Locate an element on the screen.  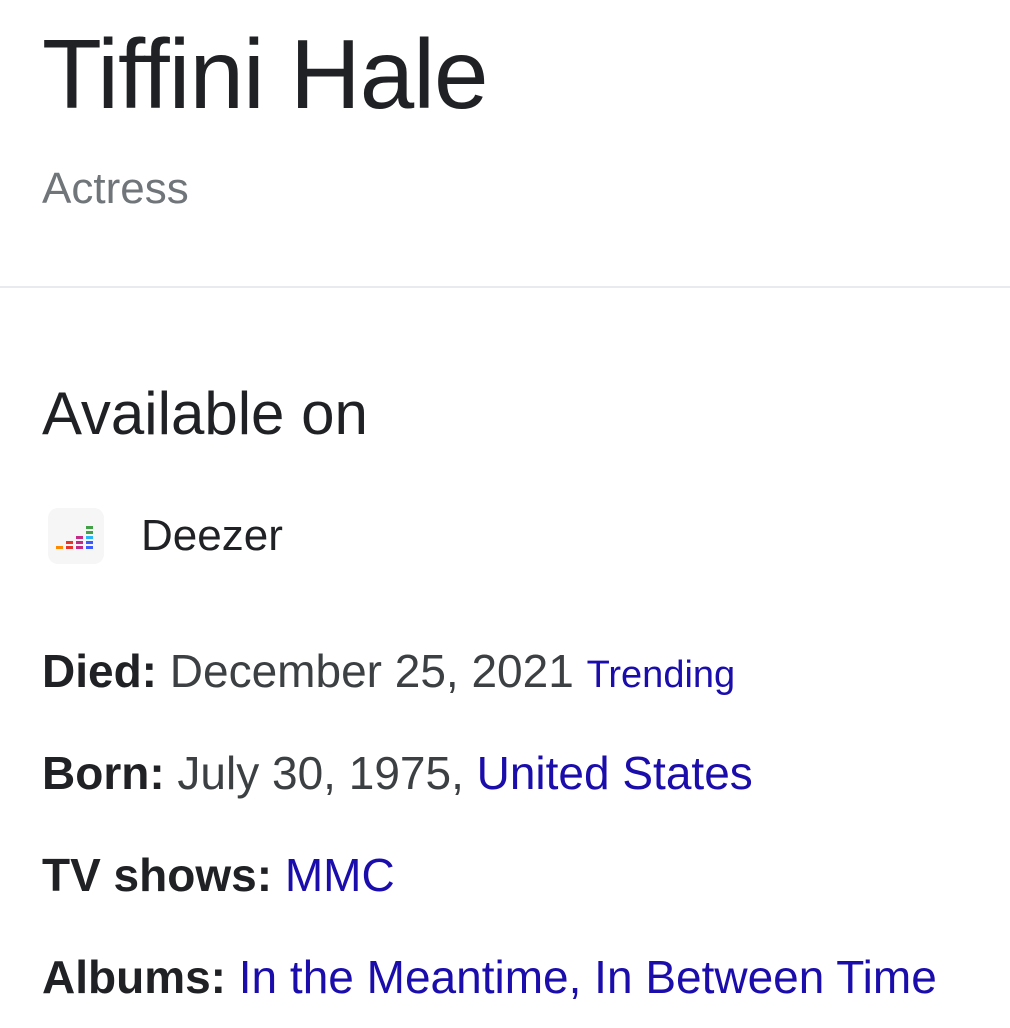
fact-born: Born: July 30, 1975, United States is located at coordinates (397, 773).